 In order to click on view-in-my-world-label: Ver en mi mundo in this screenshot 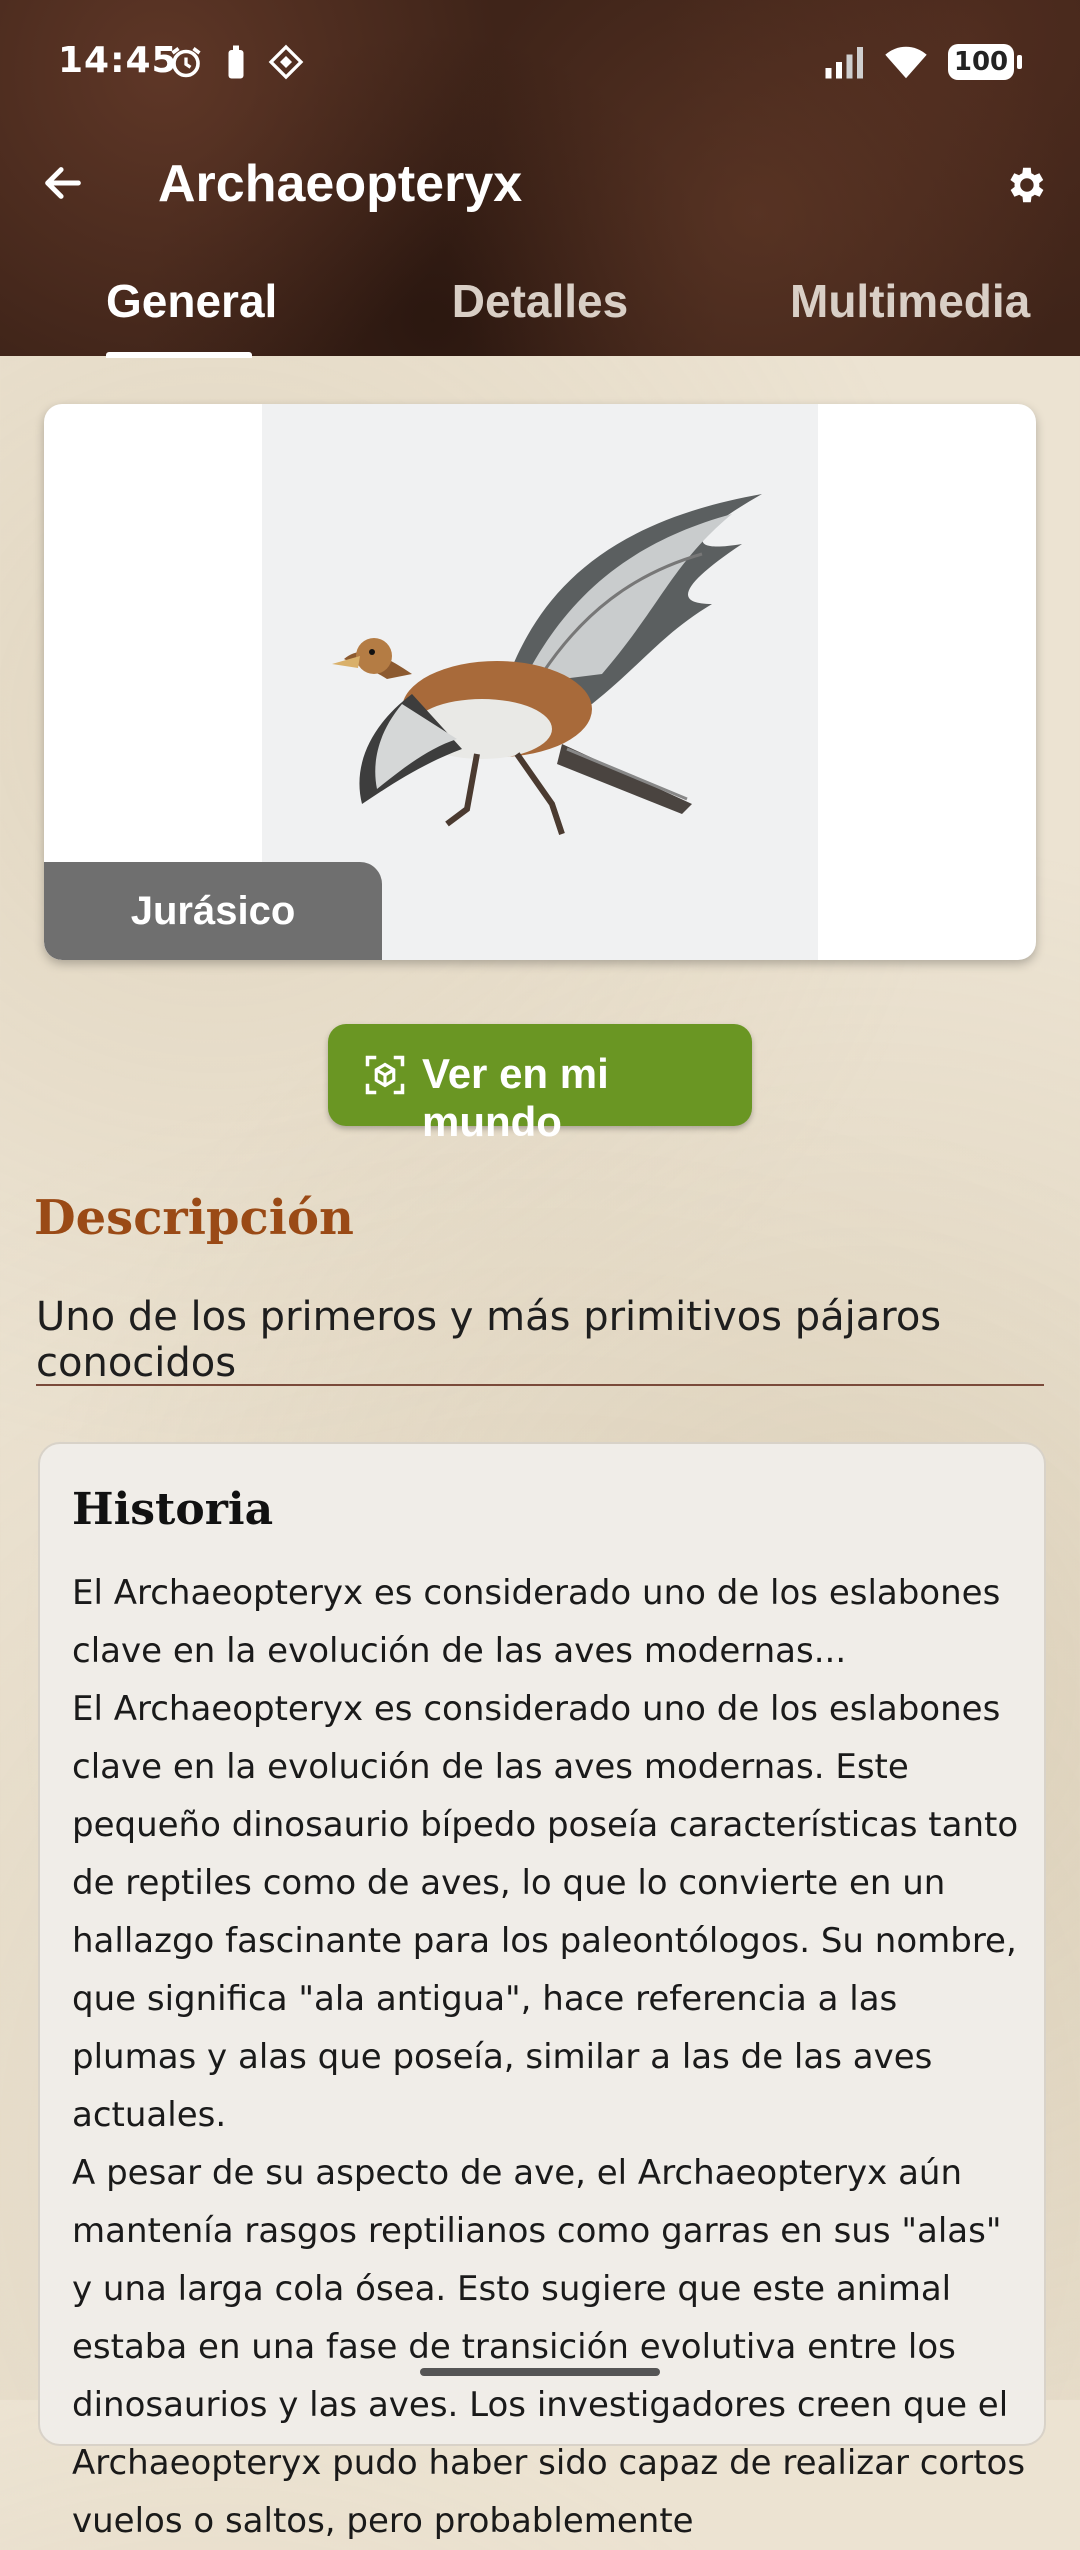, I will do `click(515, 1097)`.